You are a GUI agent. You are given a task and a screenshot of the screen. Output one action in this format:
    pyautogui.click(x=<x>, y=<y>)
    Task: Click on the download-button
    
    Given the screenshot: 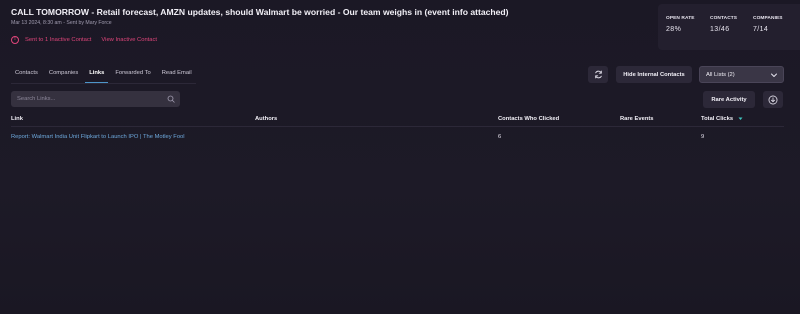 What is the action you would take?
    pyautogui.click(x=773, y=99)
    